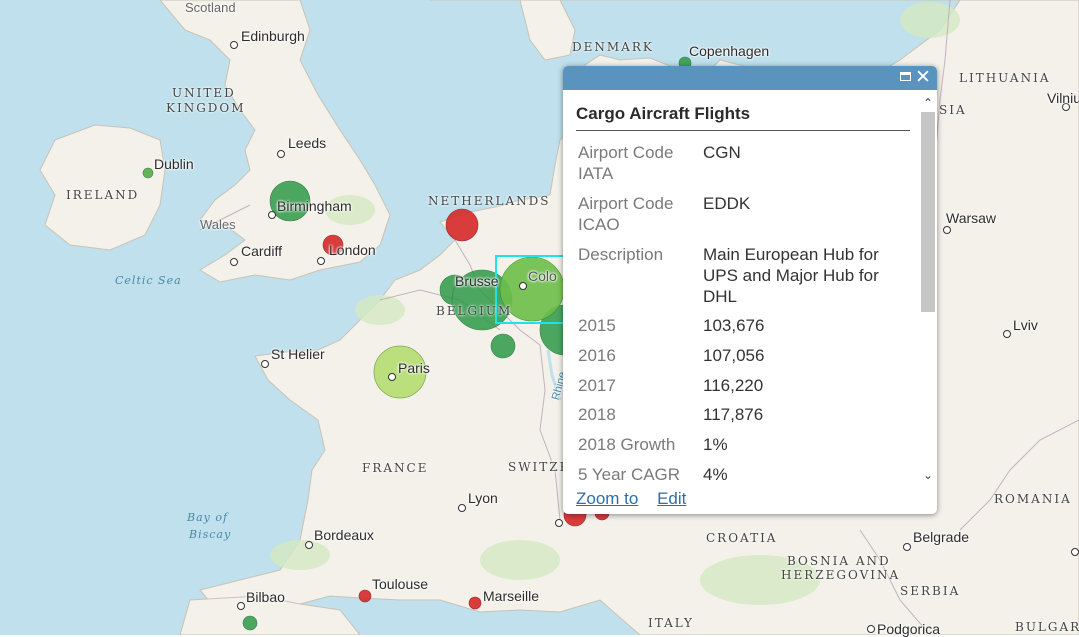  What do you see at coordinates (1007, 334) in the screenshot?
I see `city-dot-lviv` at bounding box center [1007, 334].